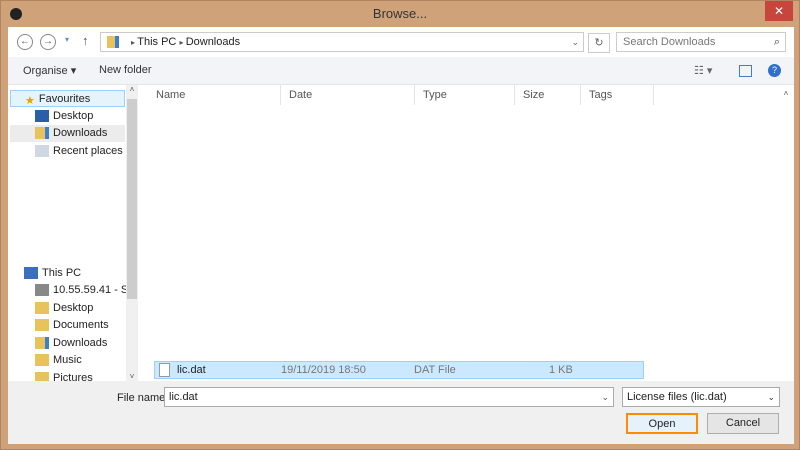 The height and width of the screenshot is (450, 800). Describe the element at coordinates (42, 151) in the screenshot. I see `recent-places-icon` at that location.